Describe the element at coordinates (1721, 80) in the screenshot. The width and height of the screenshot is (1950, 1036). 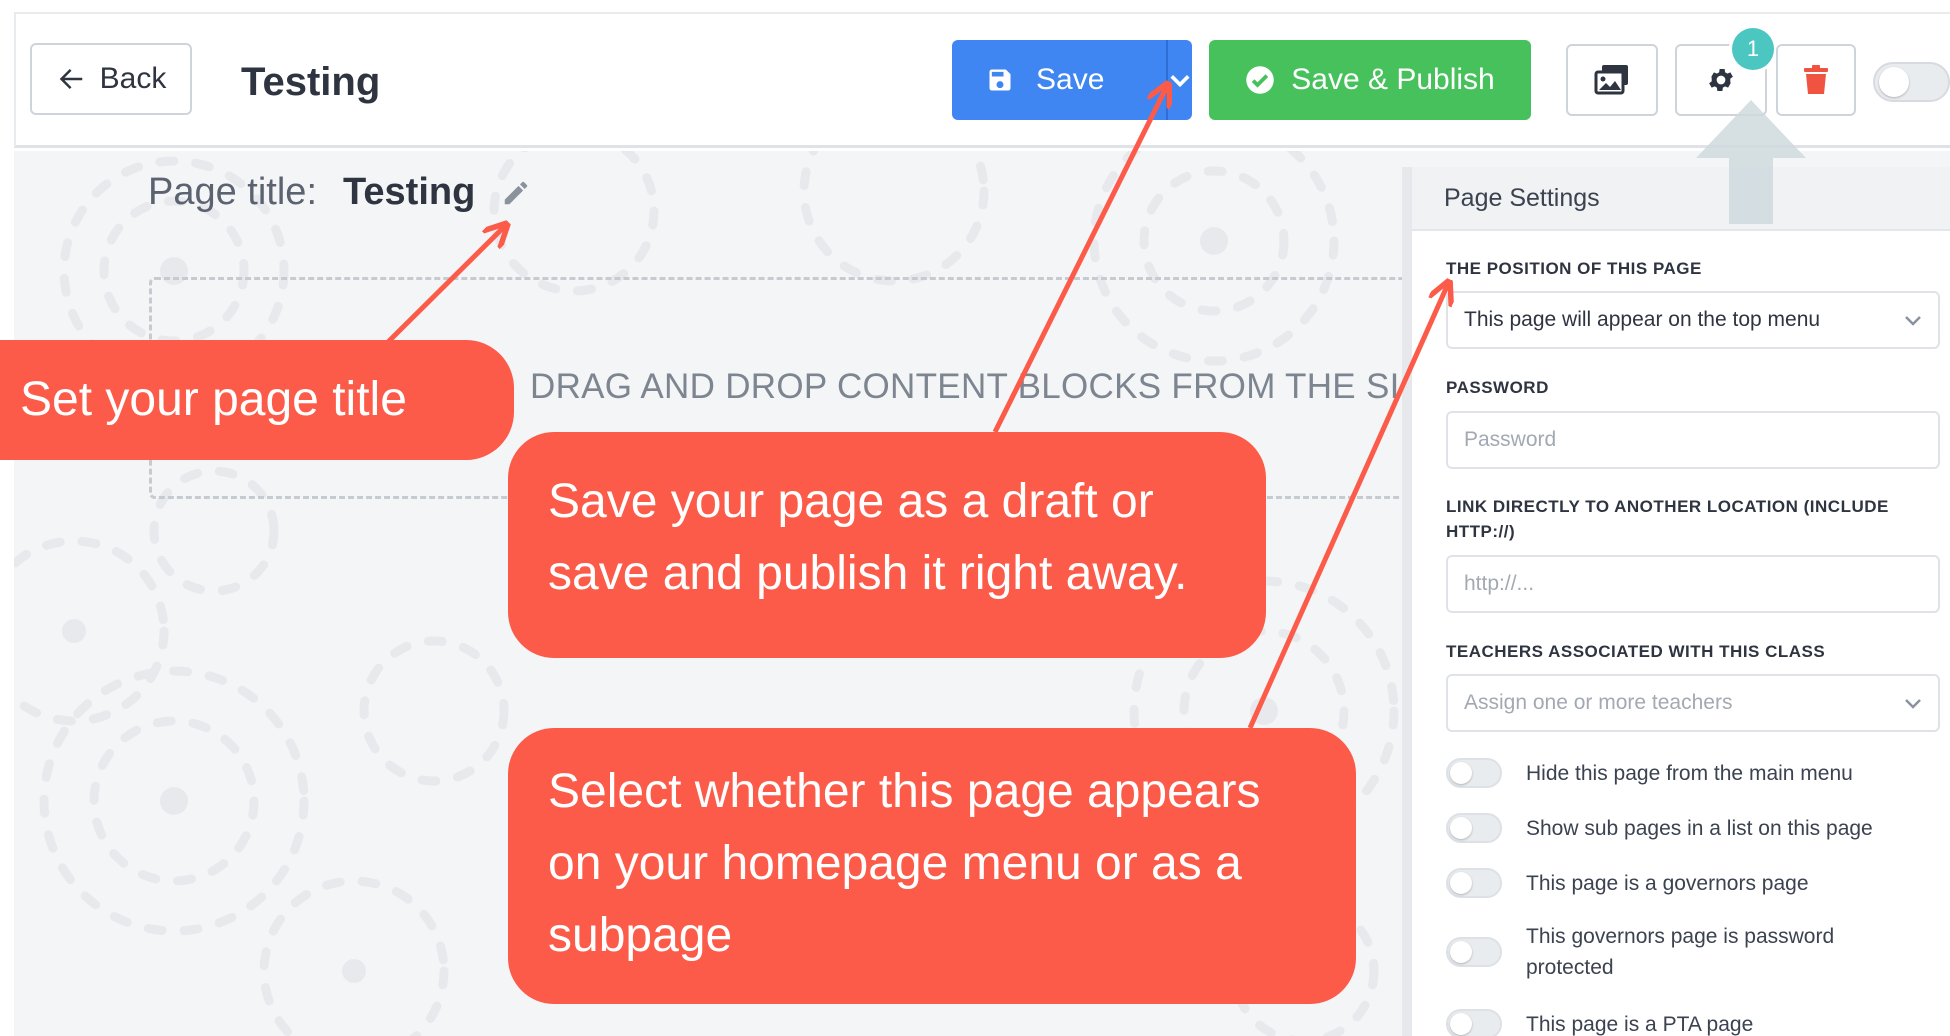
I see `gear-icon` at that location.